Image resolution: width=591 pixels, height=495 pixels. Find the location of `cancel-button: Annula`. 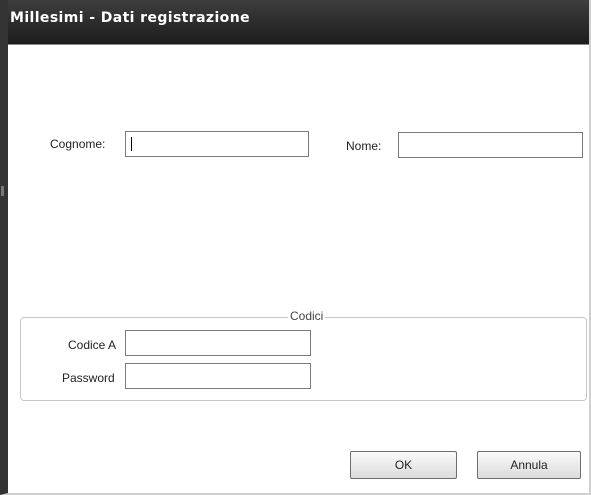

cancel-button: Annula is located at coordinates (529, 465).